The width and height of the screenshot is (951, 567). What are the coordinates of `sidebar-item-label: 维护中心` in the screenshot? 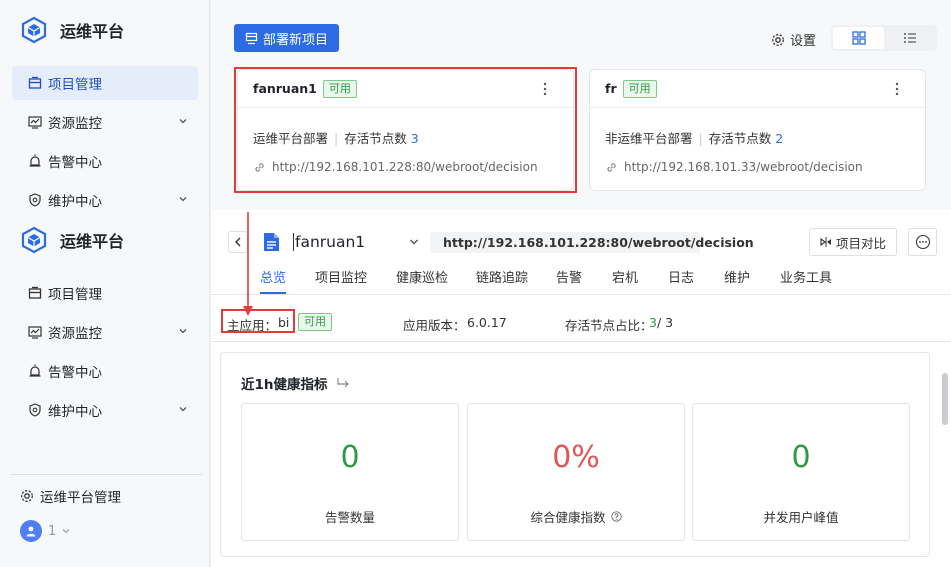 It's located at (75, 412).